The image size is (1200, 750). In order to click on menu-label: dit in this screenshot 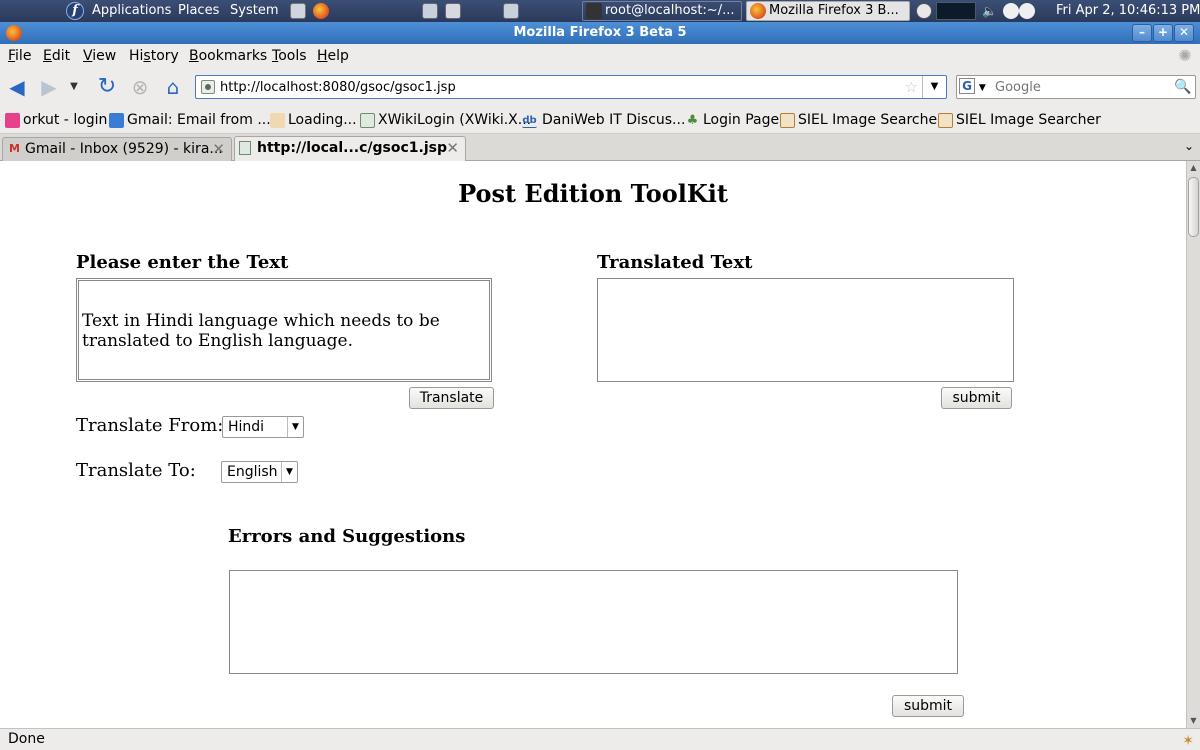, I will do `click(61, 56)`.